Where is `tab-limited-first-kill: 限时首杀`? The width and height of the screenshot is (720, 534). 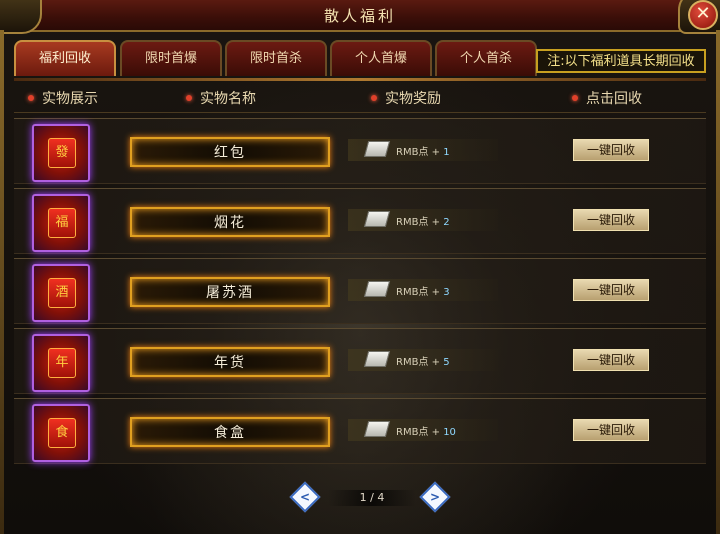 tab-limited-first-kill: 限时首杀 is located at coordinates (276, 58).